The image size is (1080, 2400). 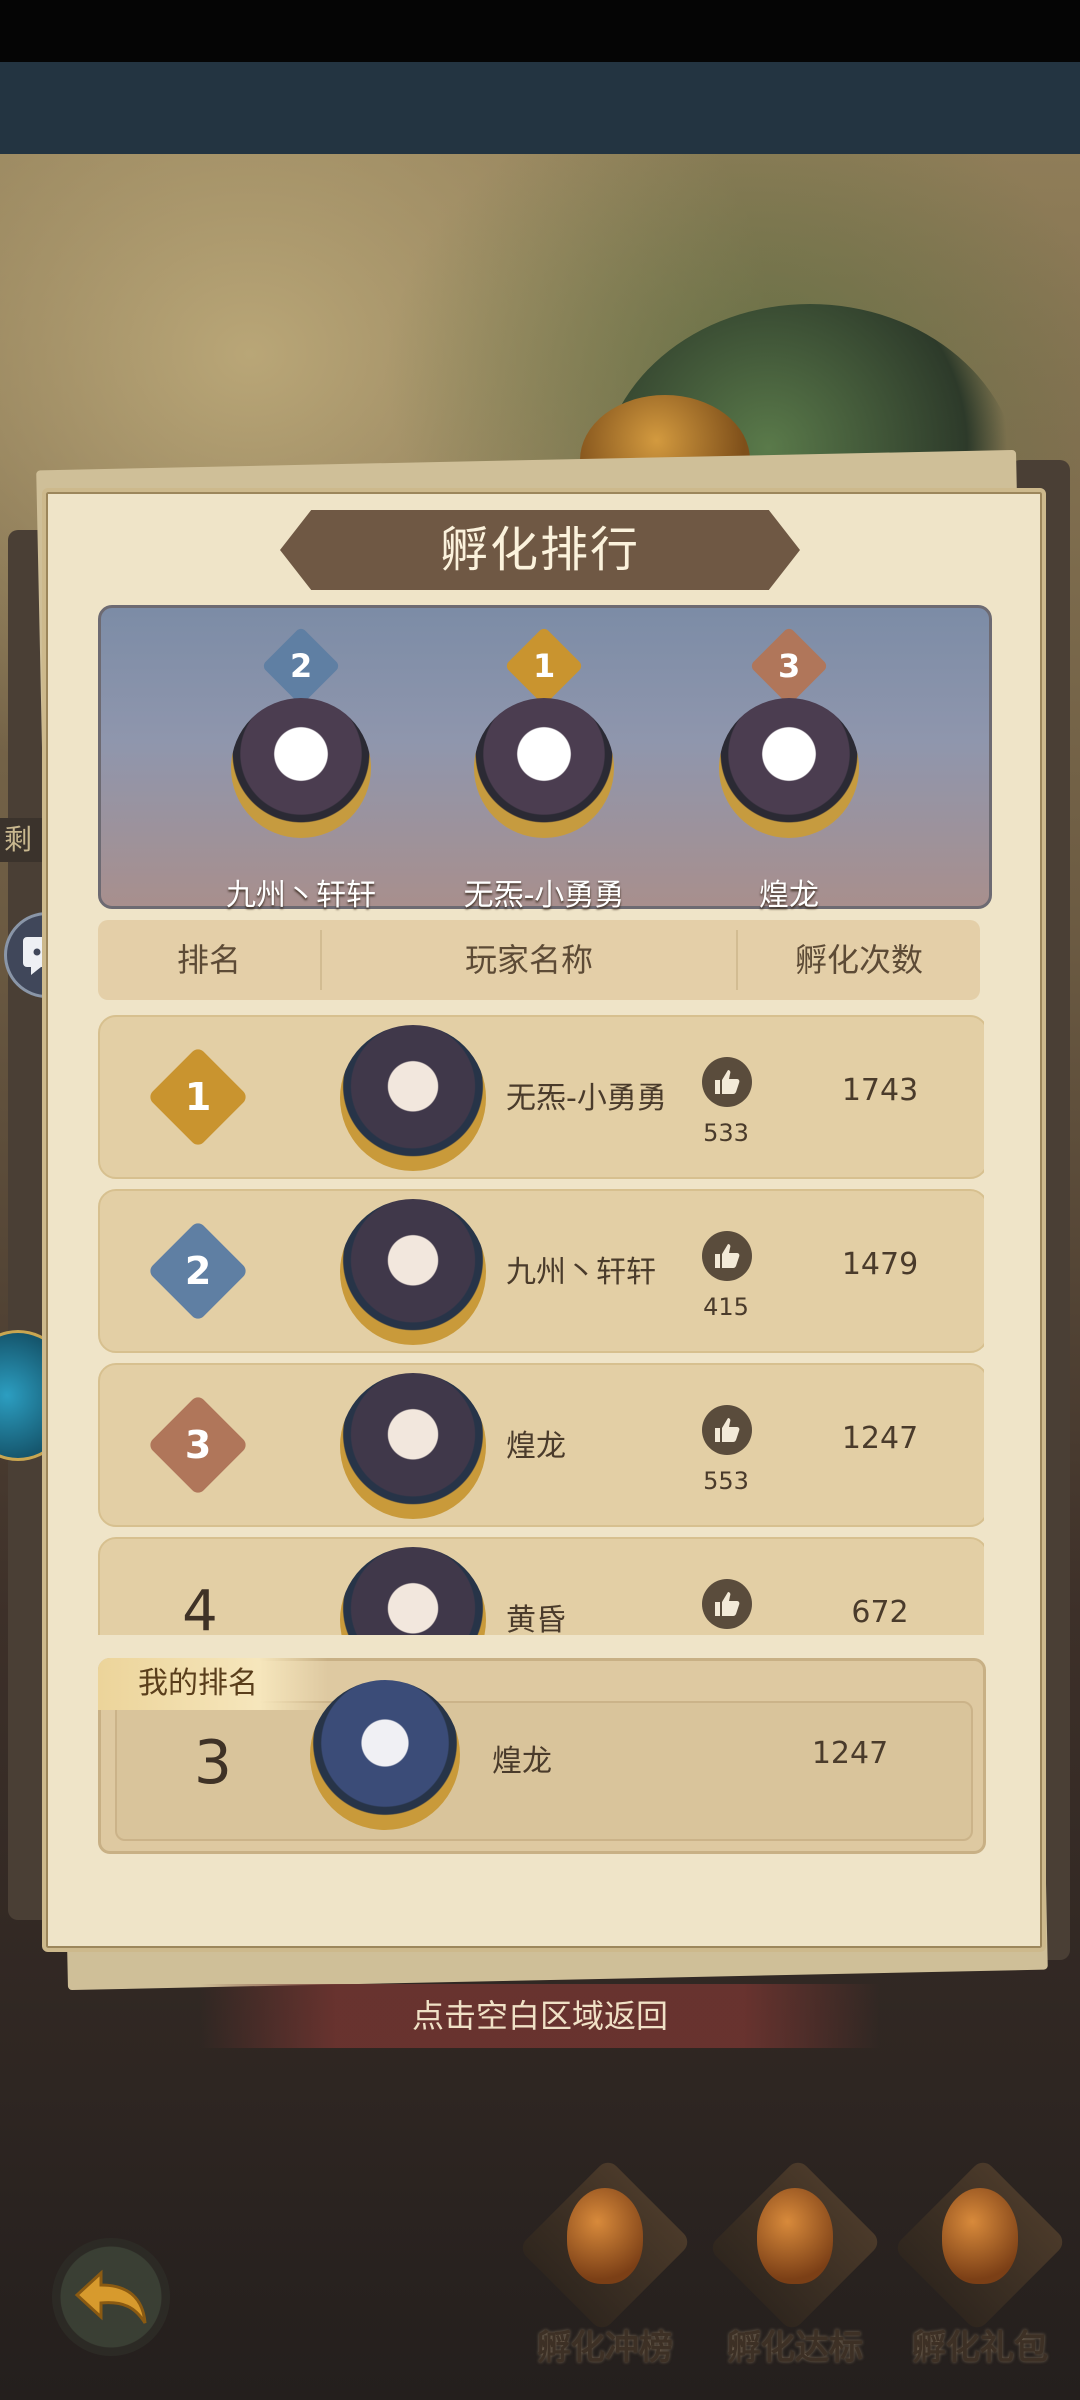 I want to click on my-rank-label: 我的排名, so click(x=213, y=1684).